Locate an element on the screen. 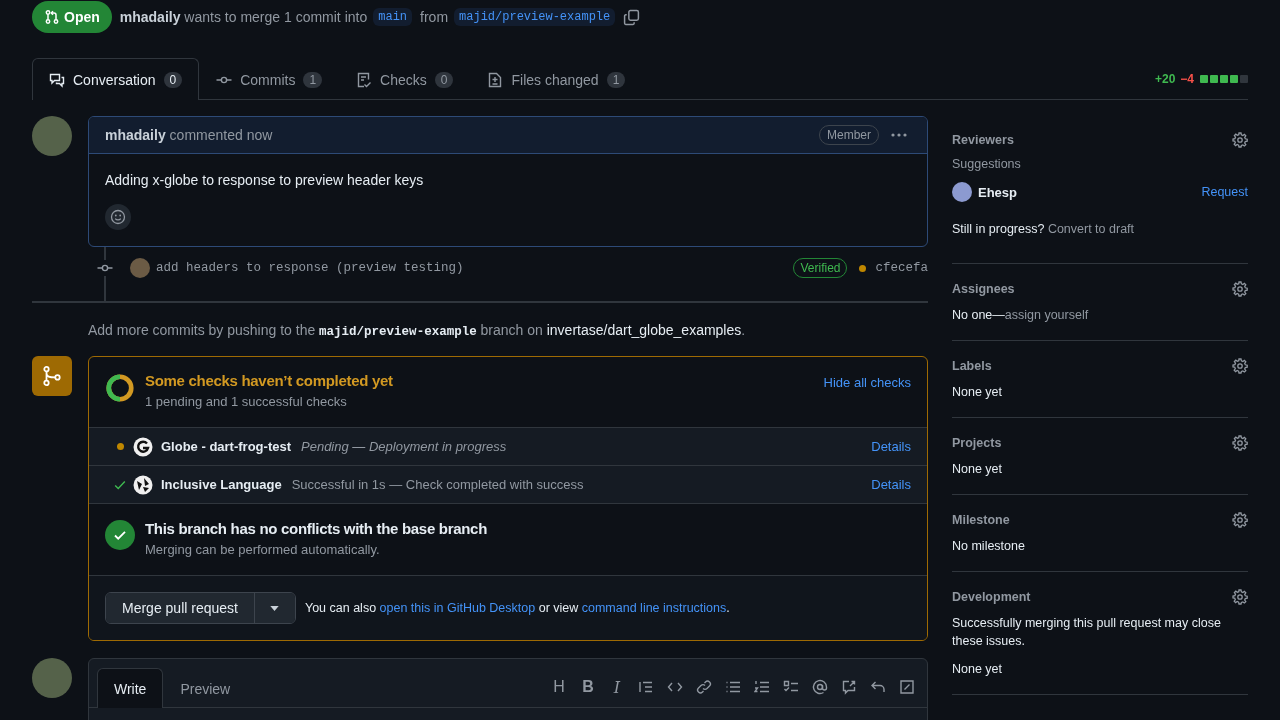 This screenshot has width=1280, height=720. commit-message: add headers to response (preview testing) is located at coordinates (475, 268).